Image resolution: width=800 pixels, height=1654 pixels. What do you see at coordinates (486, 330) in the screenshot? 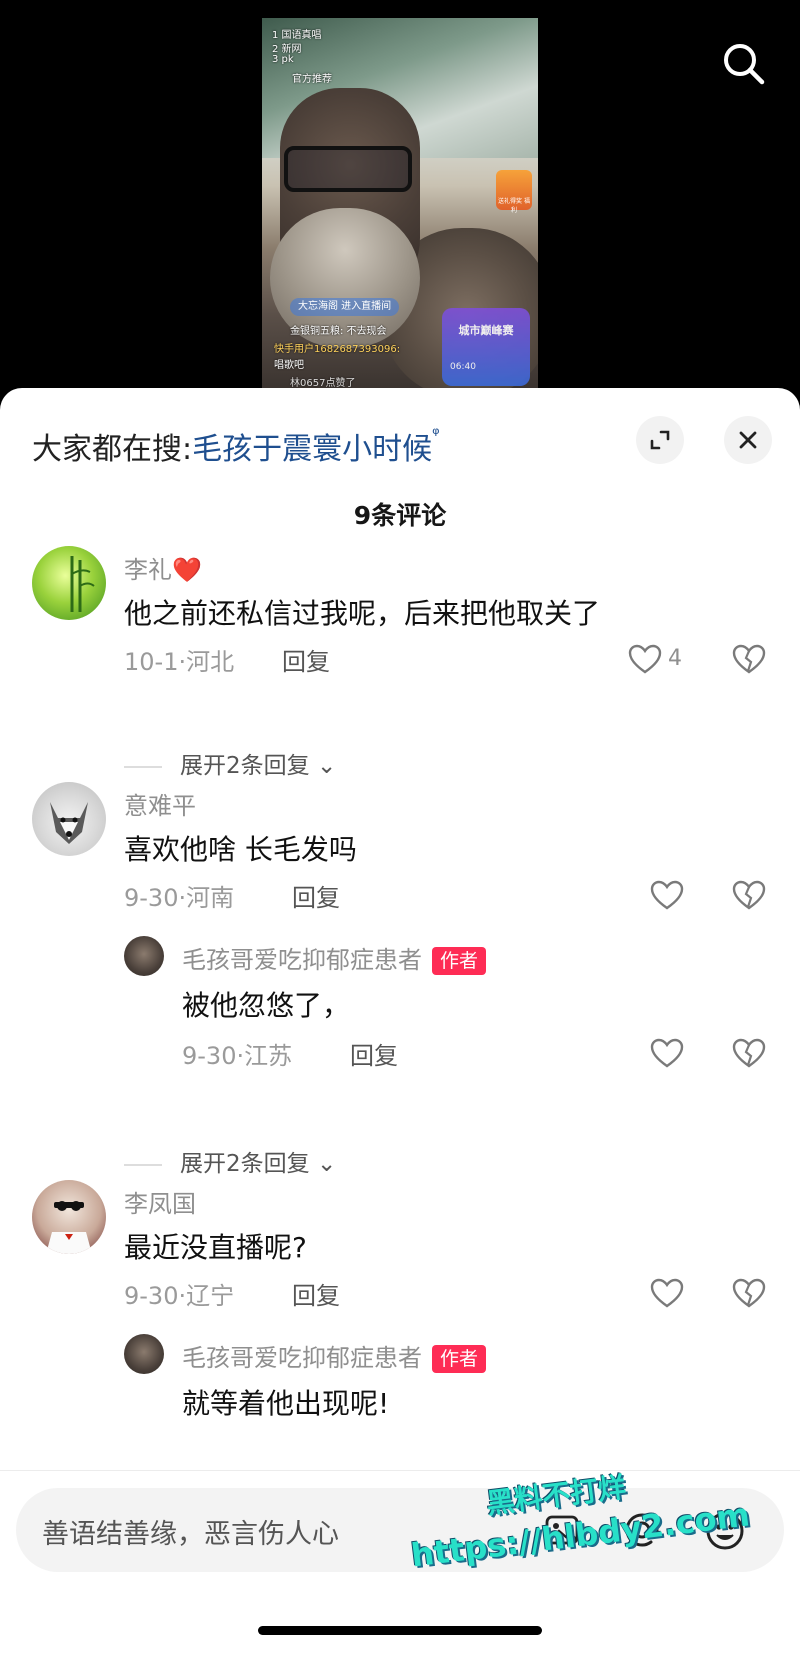
I see `city-peak-label: 城市巅峰赛` at bounding box center [486, 330].